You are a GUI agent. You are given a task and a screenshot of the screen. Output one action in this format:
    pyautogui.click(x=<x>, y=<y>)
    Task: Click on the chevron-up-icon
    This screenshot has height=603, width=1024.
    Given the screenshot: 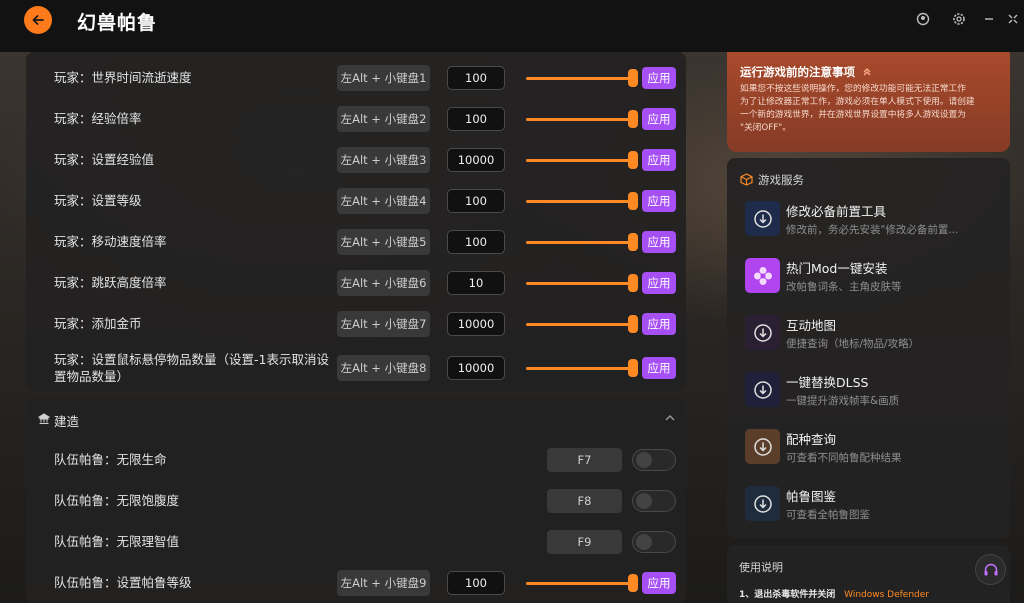 What is the action you would take?
    pyautogui.click(x=670, y=418)
    